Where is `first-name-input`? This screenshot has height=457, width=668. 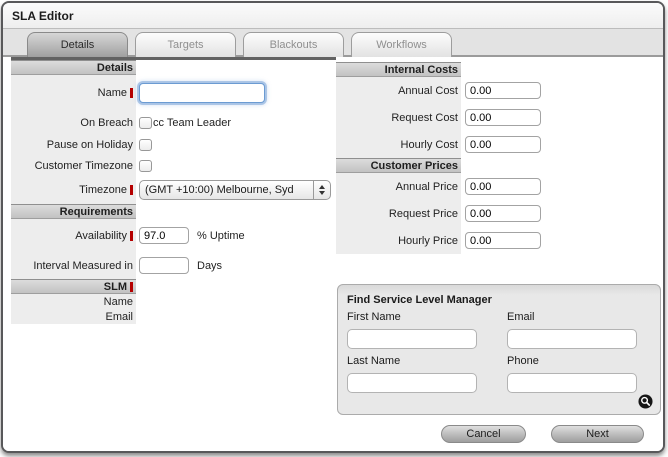
first-name-input is located at coordinates (412, 339).